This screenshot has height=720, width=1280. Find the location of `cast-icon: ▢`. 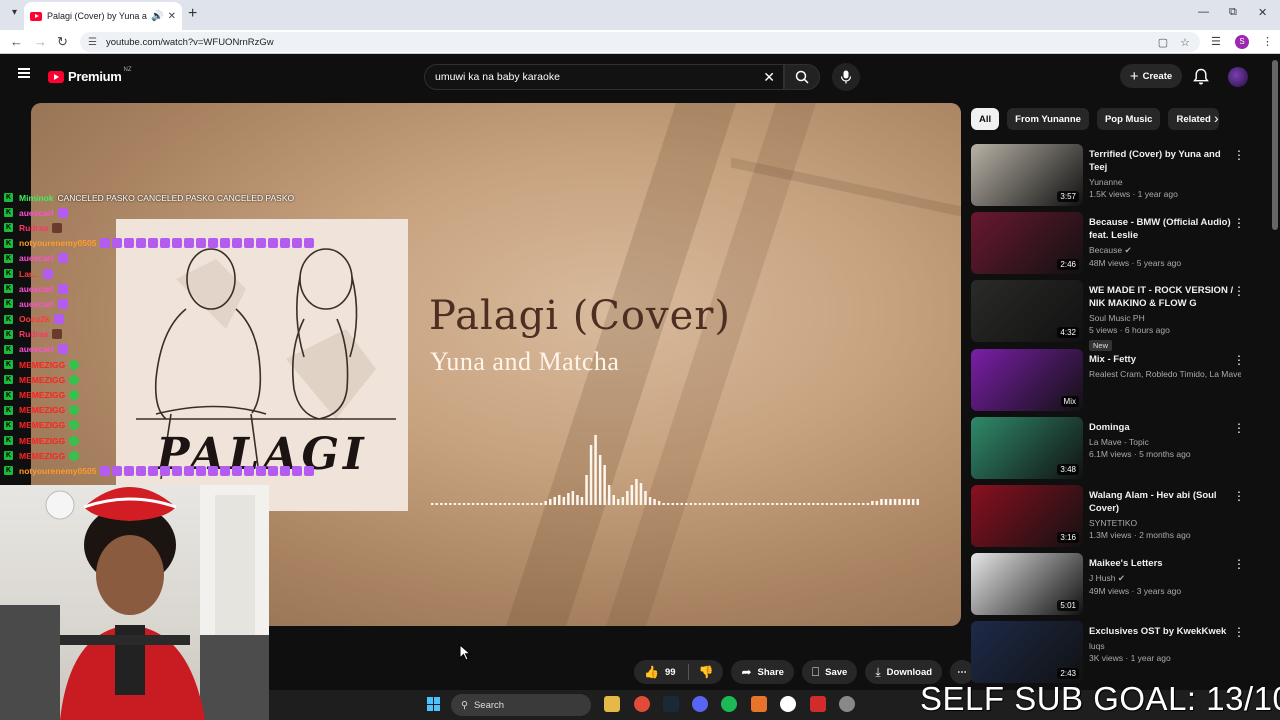

cast-icon: ▢ is located at coordinates (1163, 42).